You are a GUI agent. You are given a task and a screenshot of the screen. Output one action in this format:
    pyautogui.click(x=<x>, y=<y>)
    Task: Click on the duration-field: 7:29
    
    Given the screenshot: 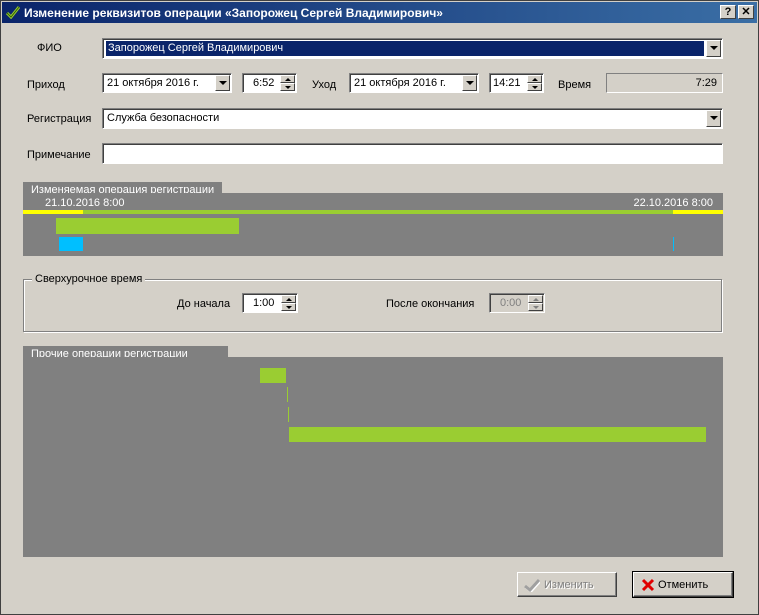 What is the action you would take?
    pyautogui.click(x=664, y=83)
    